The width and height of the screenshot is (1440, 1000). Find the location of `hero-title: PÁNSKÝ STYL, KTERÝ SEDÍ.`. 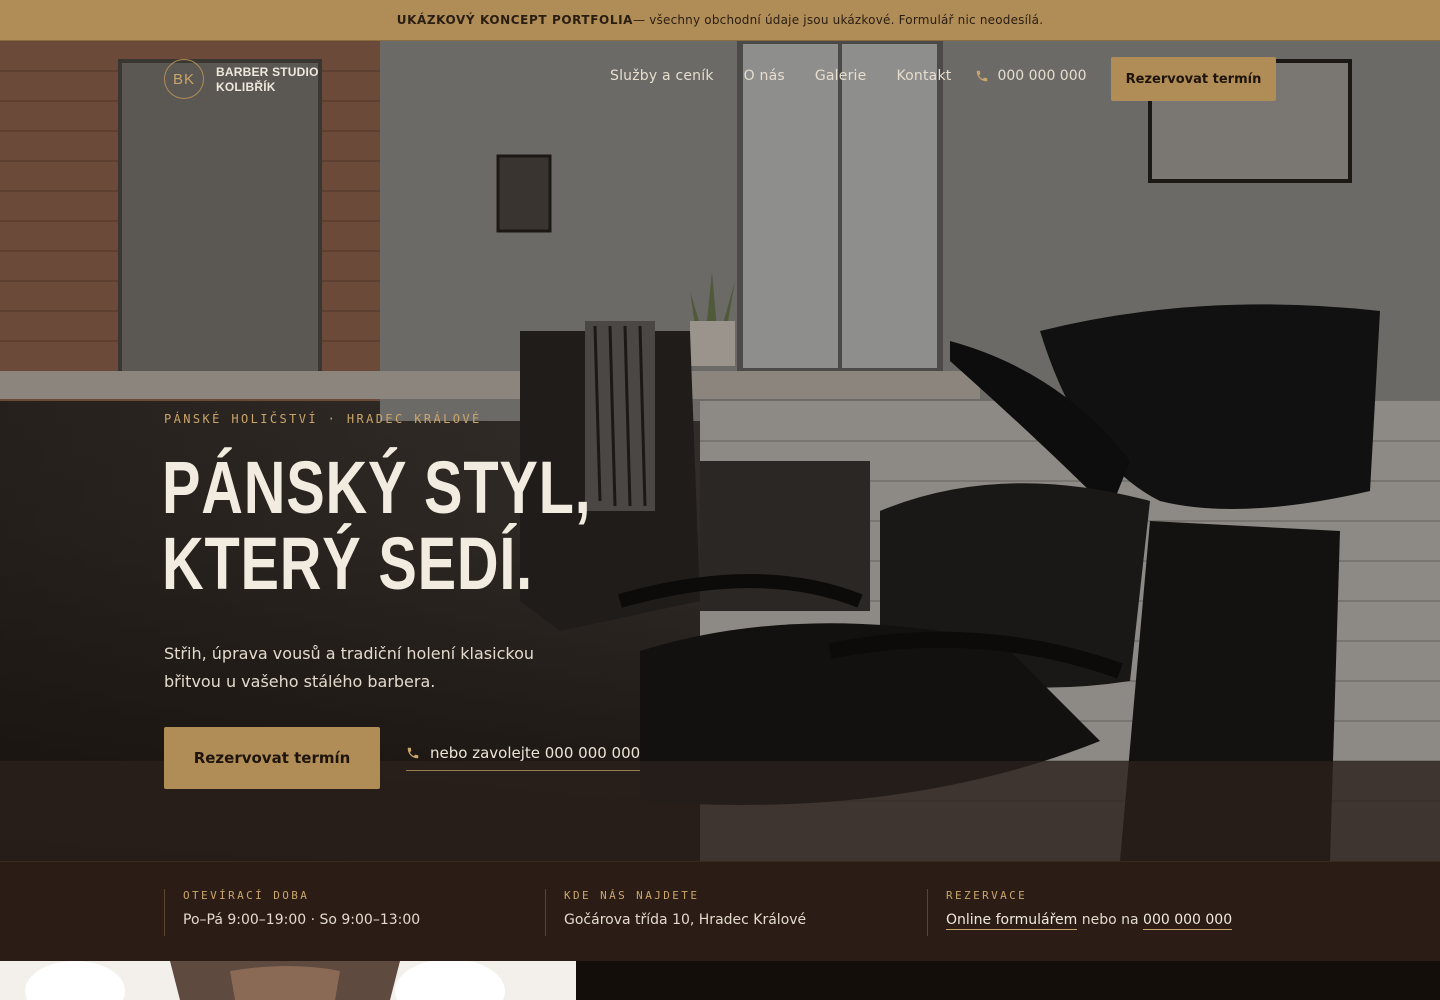

hero-title: PÁNSKÝ STYL, KTERÝ SEDÍ. is located at coordinates (435, 526).